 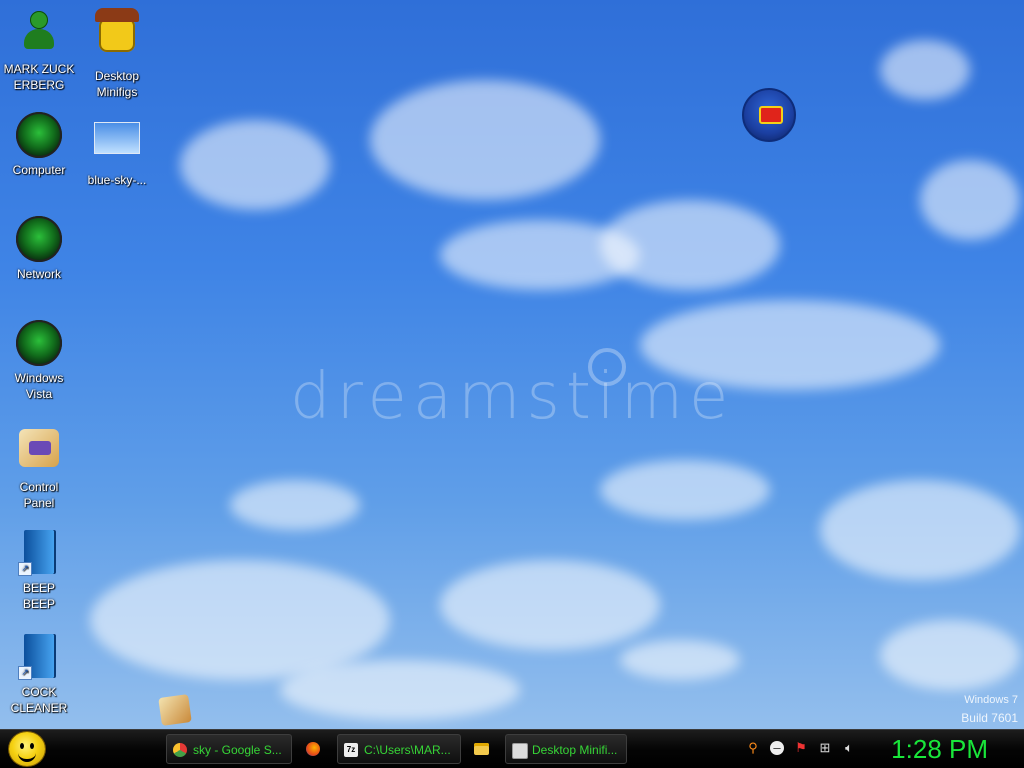 I want to click on network-icon: ⊞, so click(x=825, y=748).